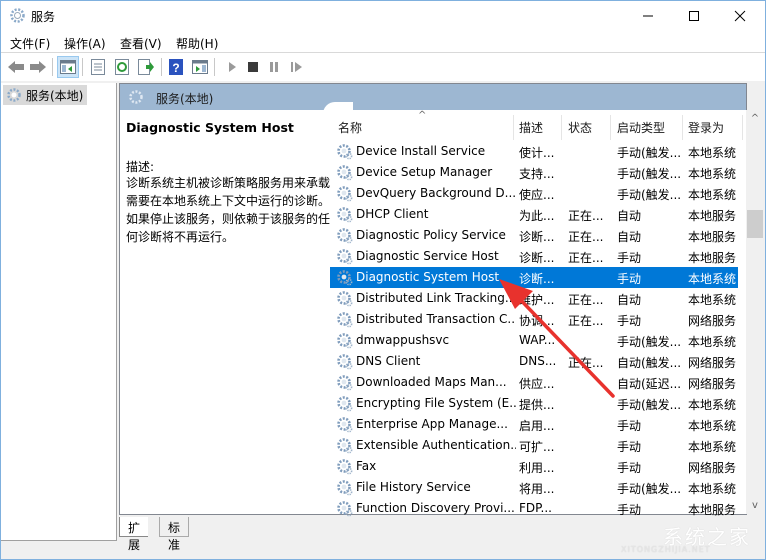 The image size is (766, 560). I want to click on action-pane-icon, so click(200, 67).